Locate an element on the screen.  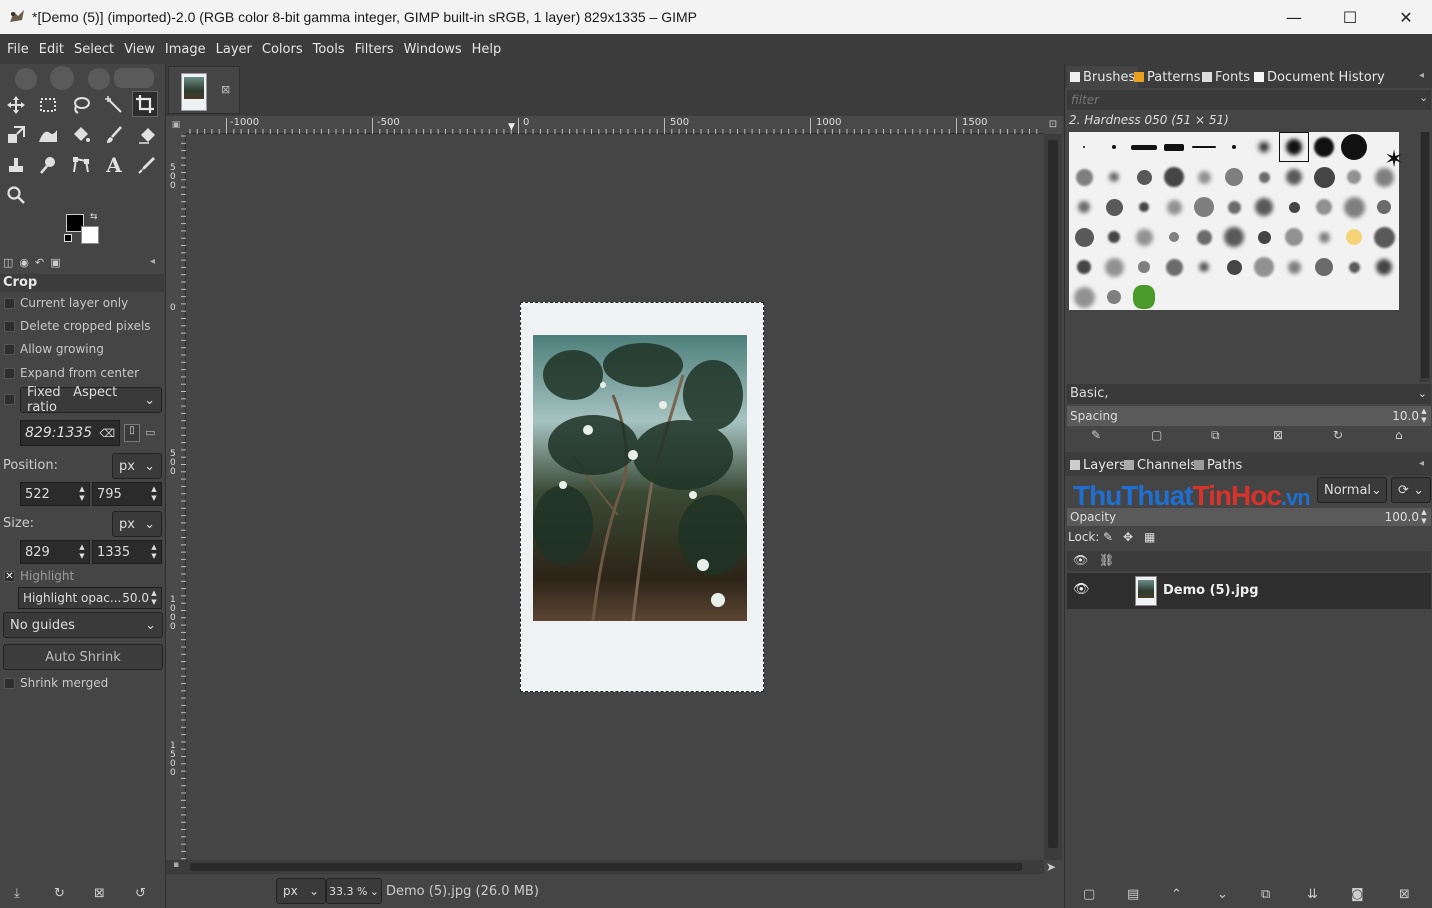
composite-mode-select: ⟳ ⌄ is located at coordinates (1411, 490).